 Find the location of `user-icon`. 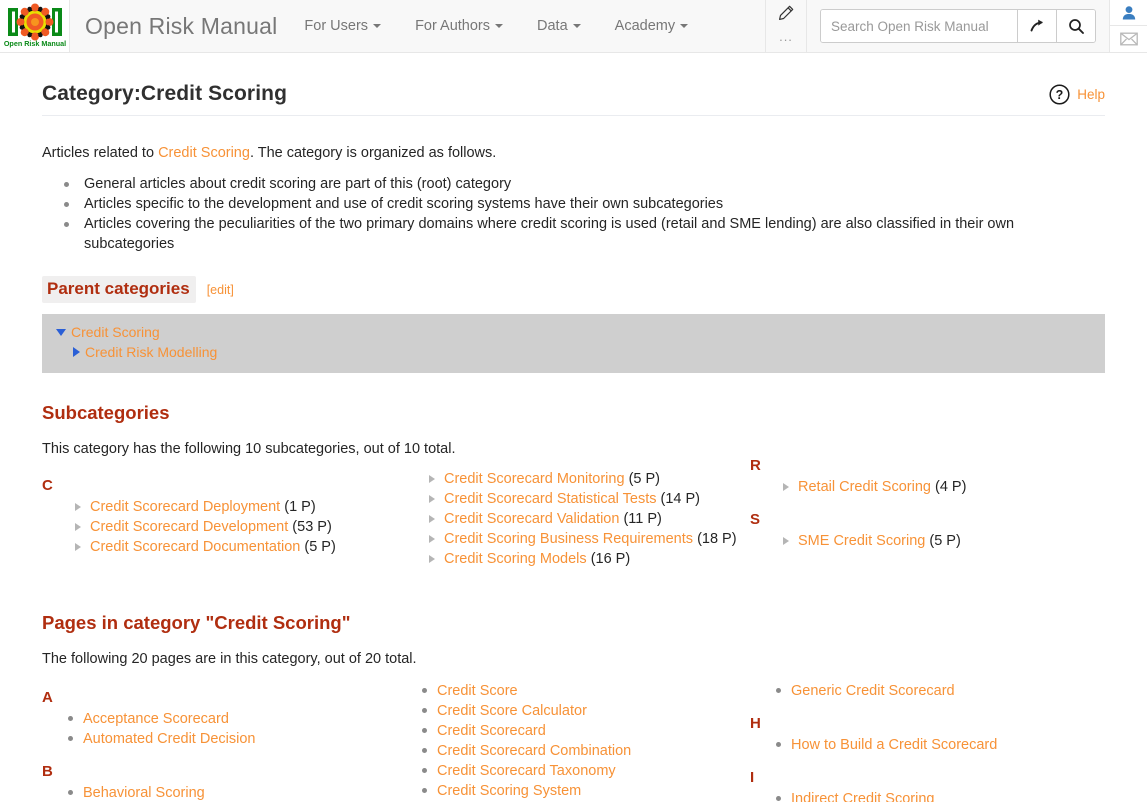

user-icon is located at coordinates (1128, 12).